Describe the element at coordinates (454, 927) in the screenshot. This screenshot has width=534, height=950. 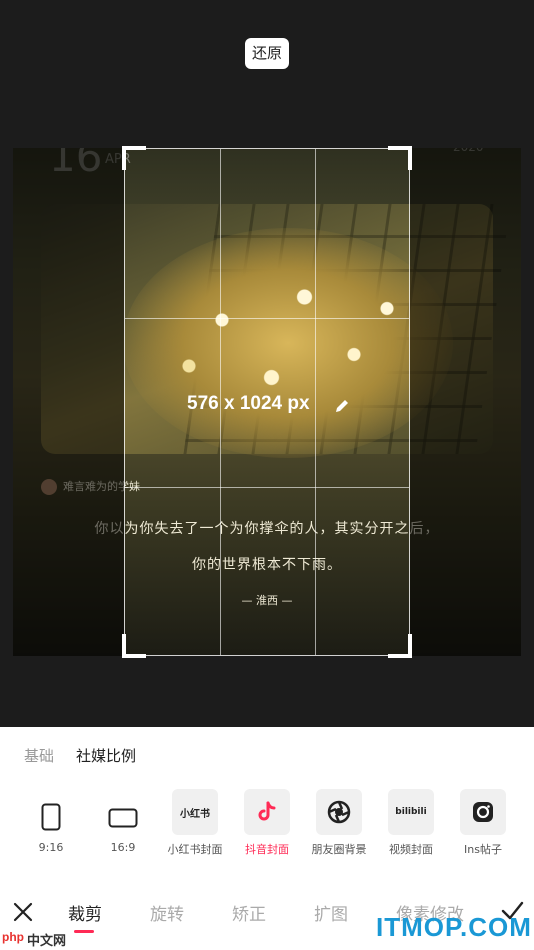
I see `itmop-watermark: ITMOP.COM` at that location.